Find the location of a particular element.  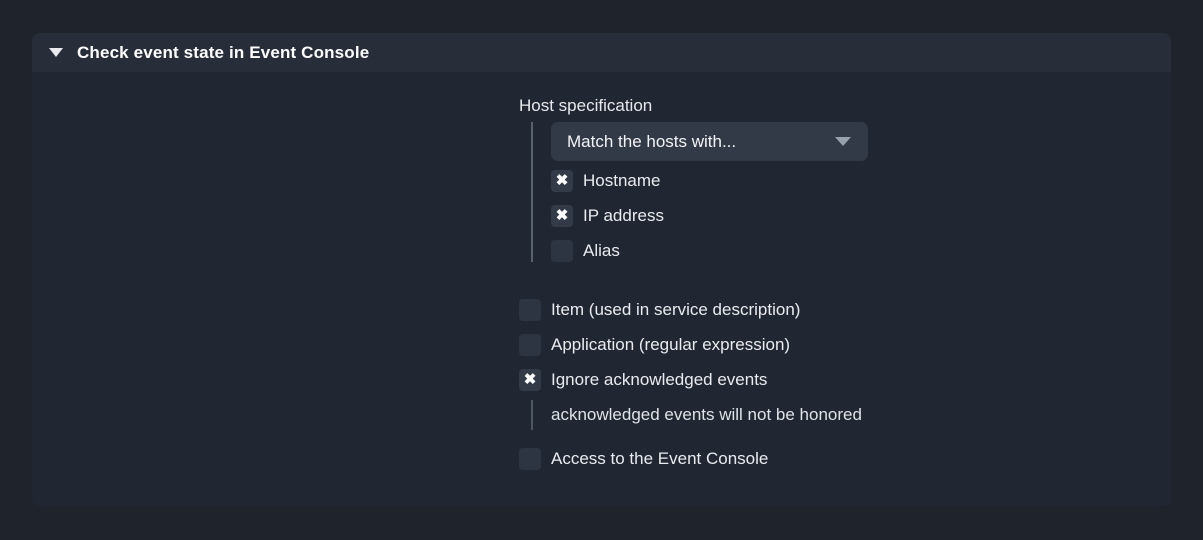

checkbox-row-alias: ✖ Alias is located at coordinates (709, 250).